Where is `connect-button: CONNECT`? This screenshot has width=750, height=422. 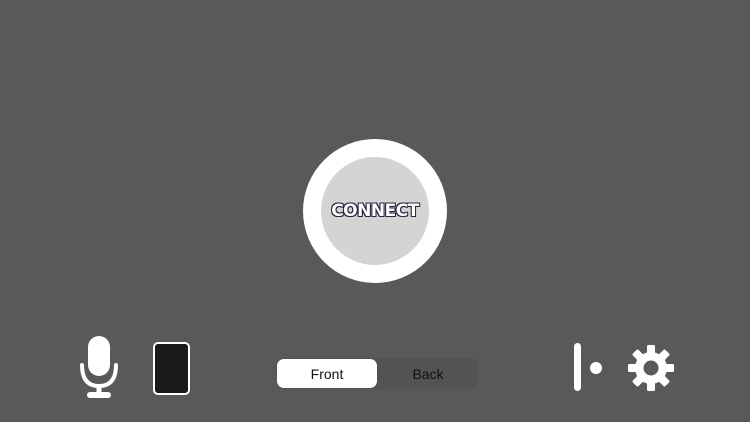
connect-button: CONNECT is located at coordinates (375, 211).